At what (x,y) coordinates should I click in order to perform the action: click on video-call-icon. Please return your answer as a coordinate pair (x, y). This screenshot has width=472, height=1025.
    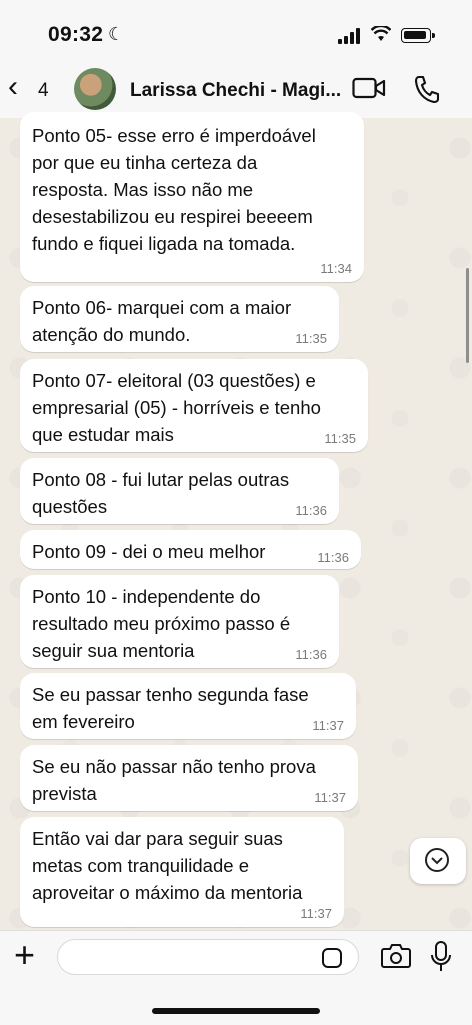
    Looking at the image, I should click on (369, 88).